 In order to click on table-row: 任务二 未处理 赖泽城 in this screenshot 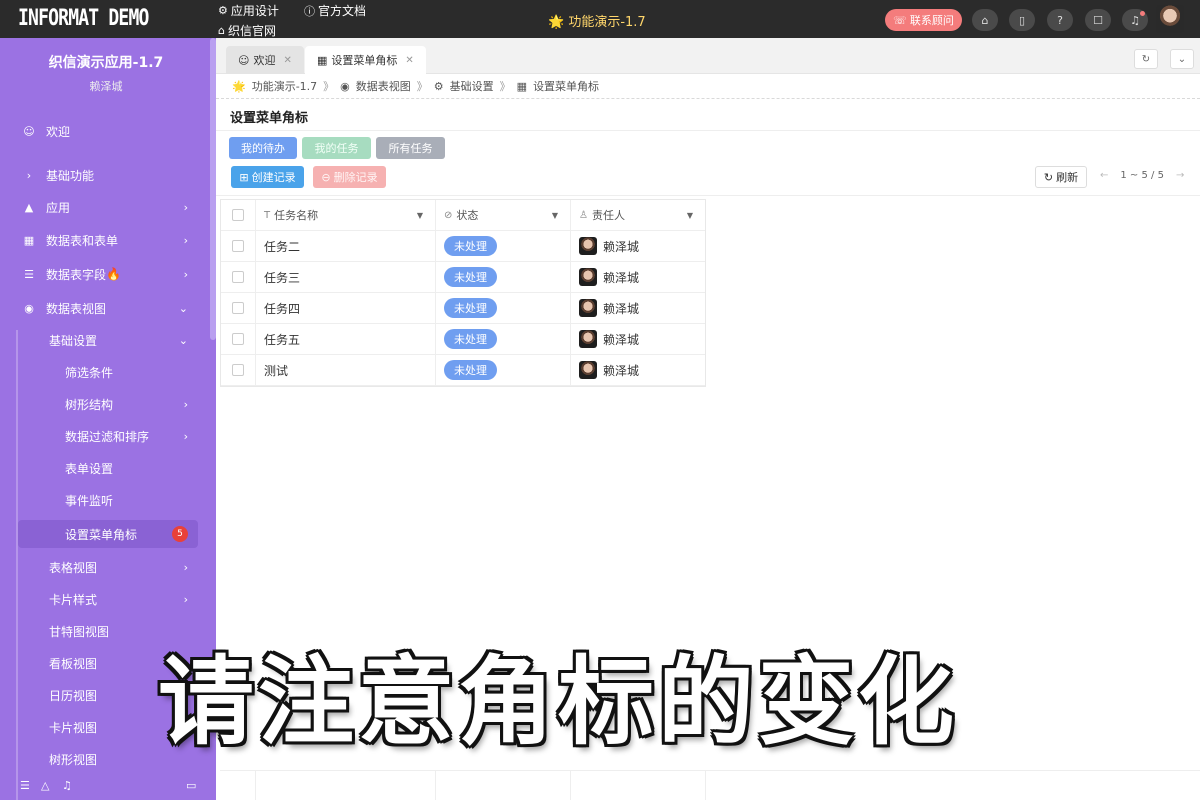, I will do `click(463, 246)`.